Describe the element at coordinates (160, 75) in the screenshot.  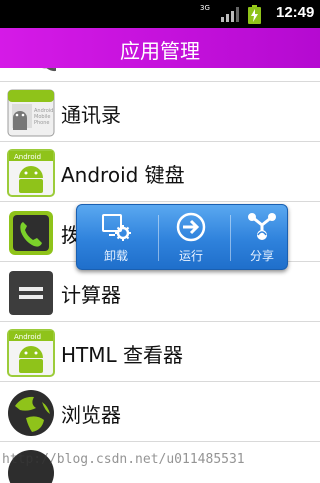
I see `list-item` at that location.